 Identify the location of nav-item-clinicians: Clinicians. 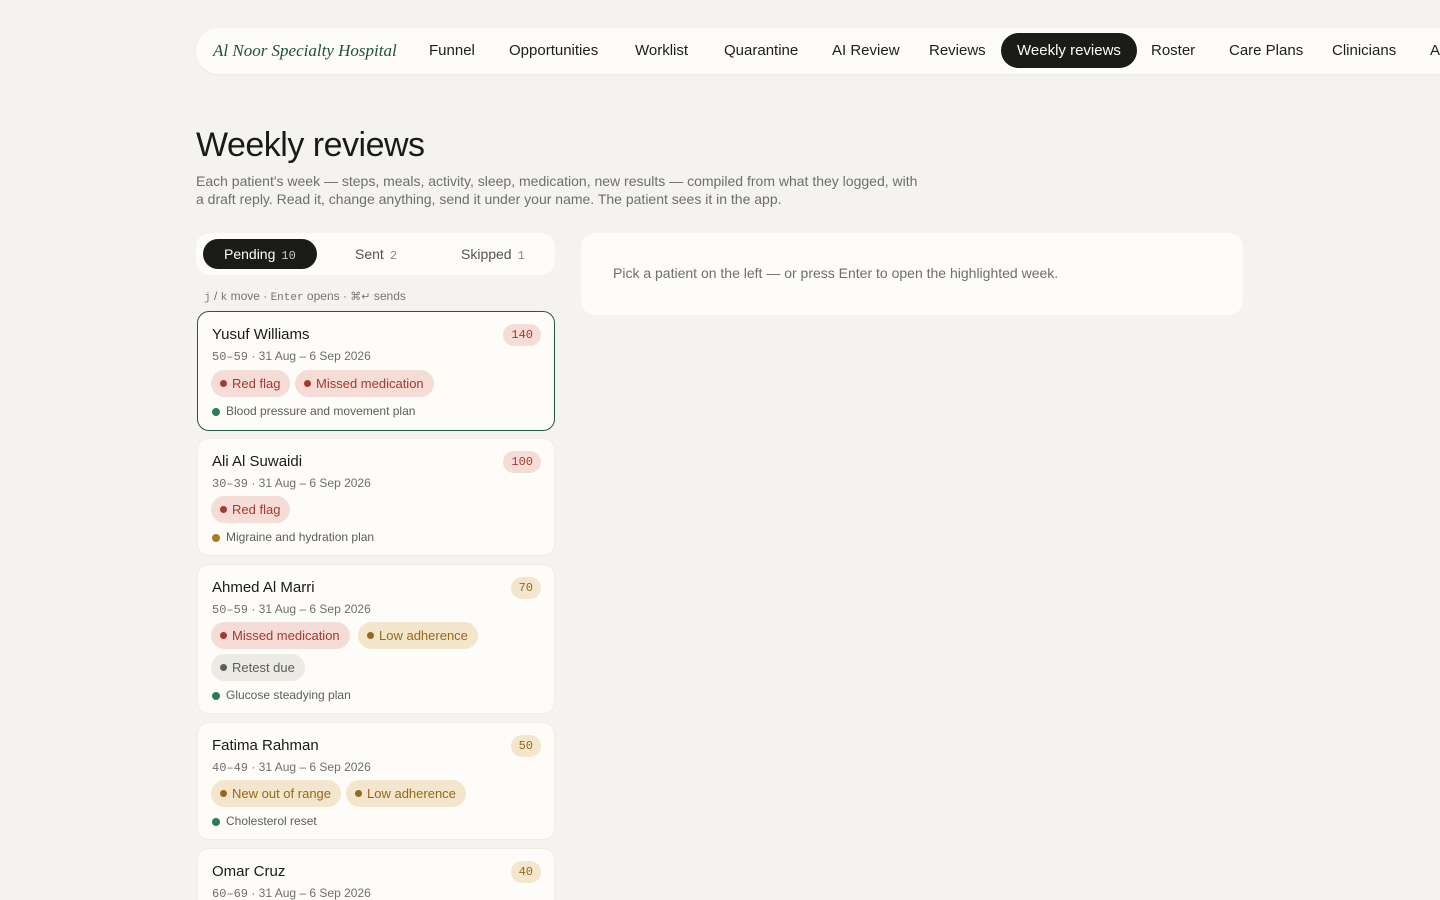
(1364, 50).